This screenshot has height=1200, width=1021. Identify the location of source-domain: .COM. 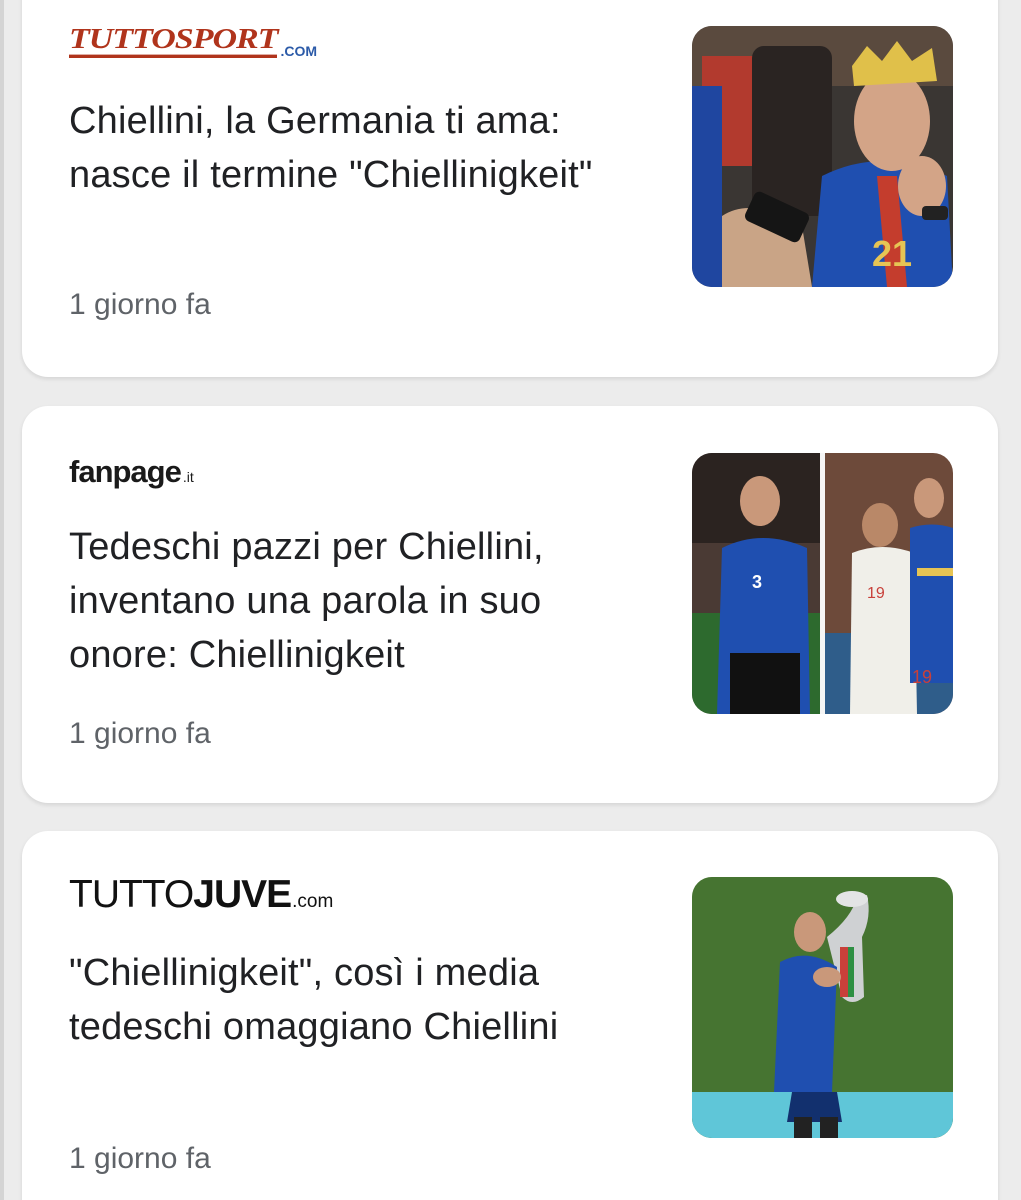
(299, 51).